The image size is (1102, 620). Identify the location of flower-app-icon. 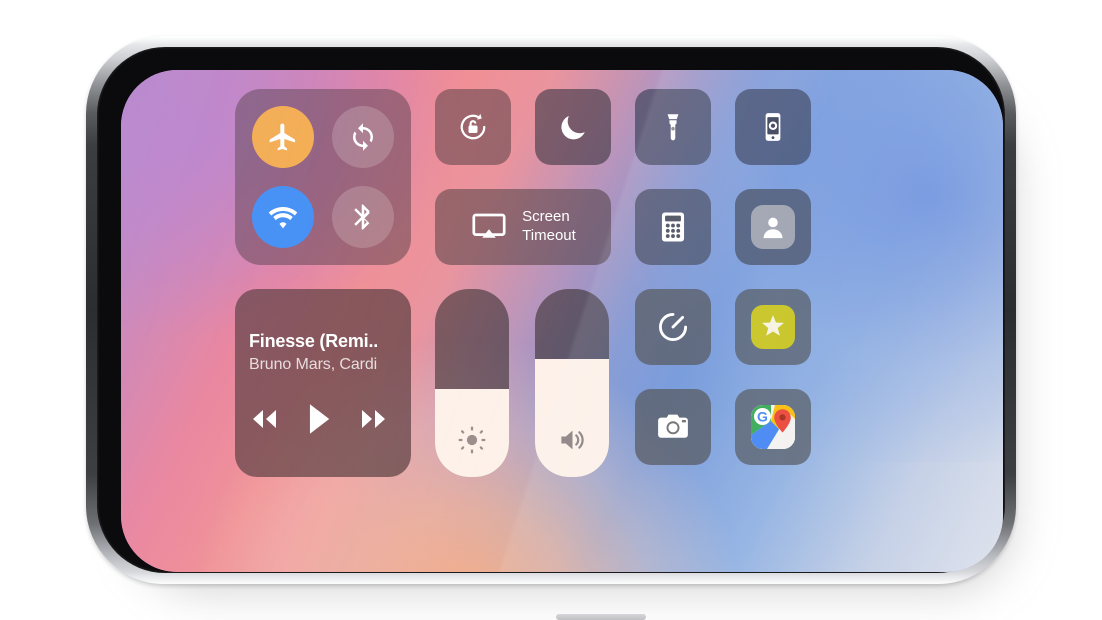
(773, 327).